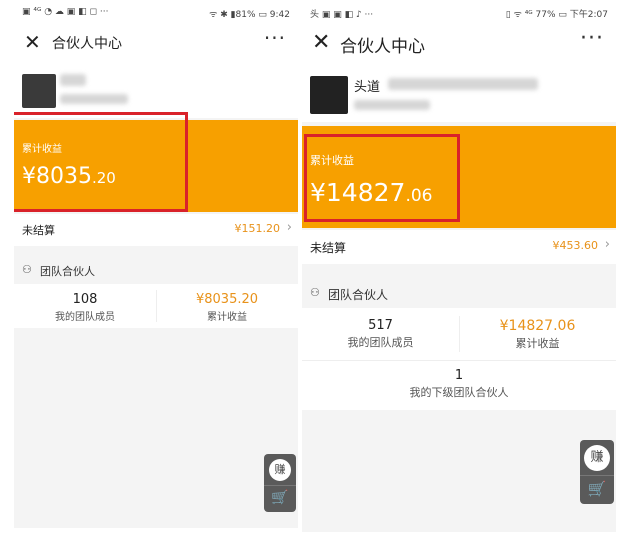  What do you see at coordinates (459, 375) in the screenshot?
I see `sub-partners-count: 1` at bounding box center [459, 375].